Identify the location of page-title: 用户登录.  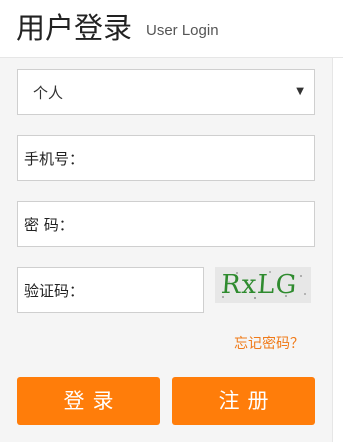
(74, 28).